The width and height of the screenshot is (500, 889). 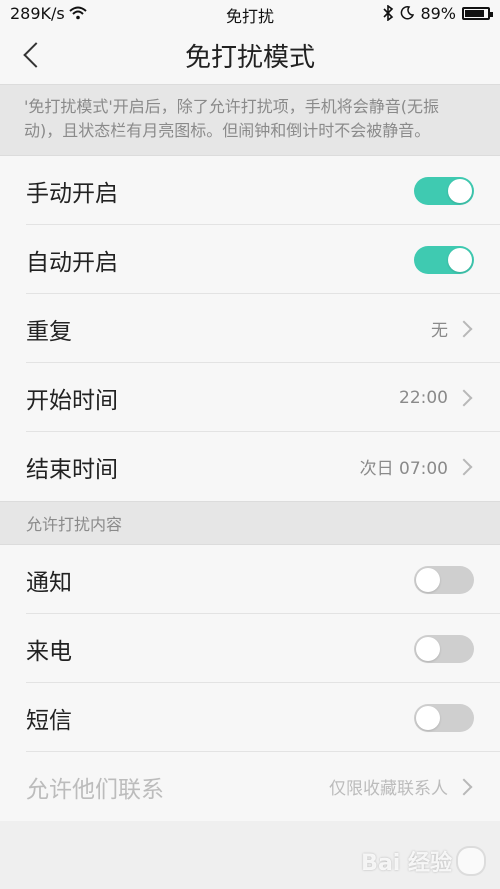 I want to click on battery-fill, so click(x=475, y=13).